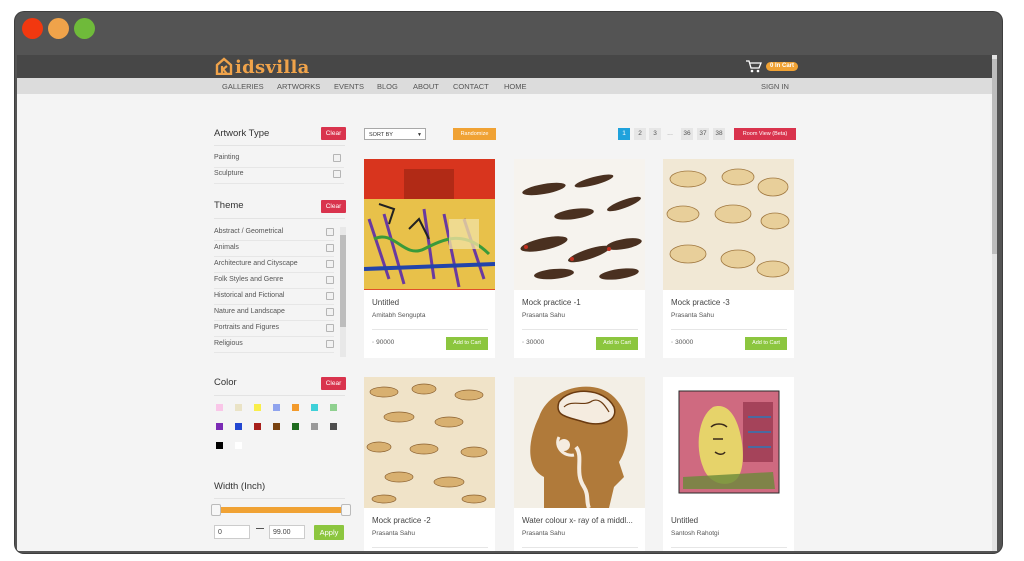  What do you see at coordinates (274, 249) in the screenshot?
I see `filter-theme-animals: Animals` at bounding box center [274, 249].